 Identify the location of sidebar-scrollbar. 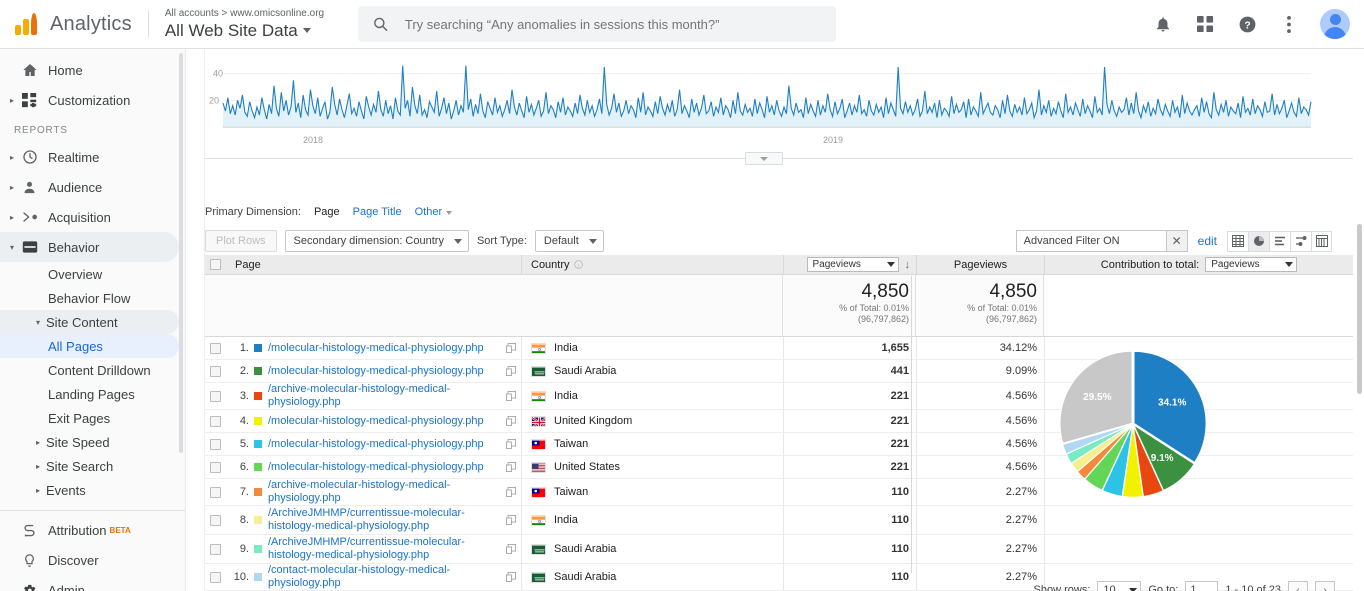
(181, 253).